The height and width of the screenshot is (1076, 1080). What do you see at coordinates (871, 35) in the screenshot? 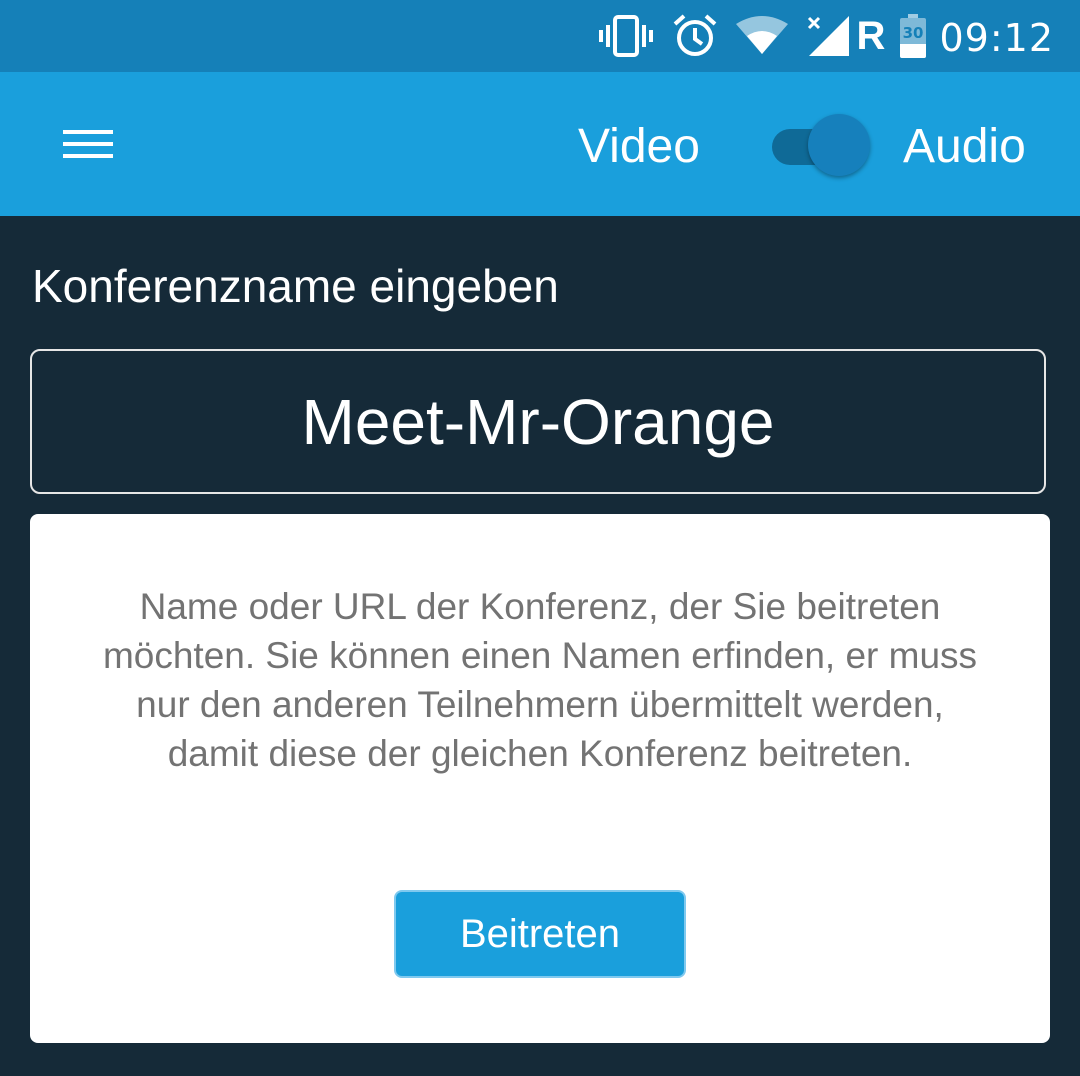
I see `roaming-label: R` at bounding box center [871, 35].